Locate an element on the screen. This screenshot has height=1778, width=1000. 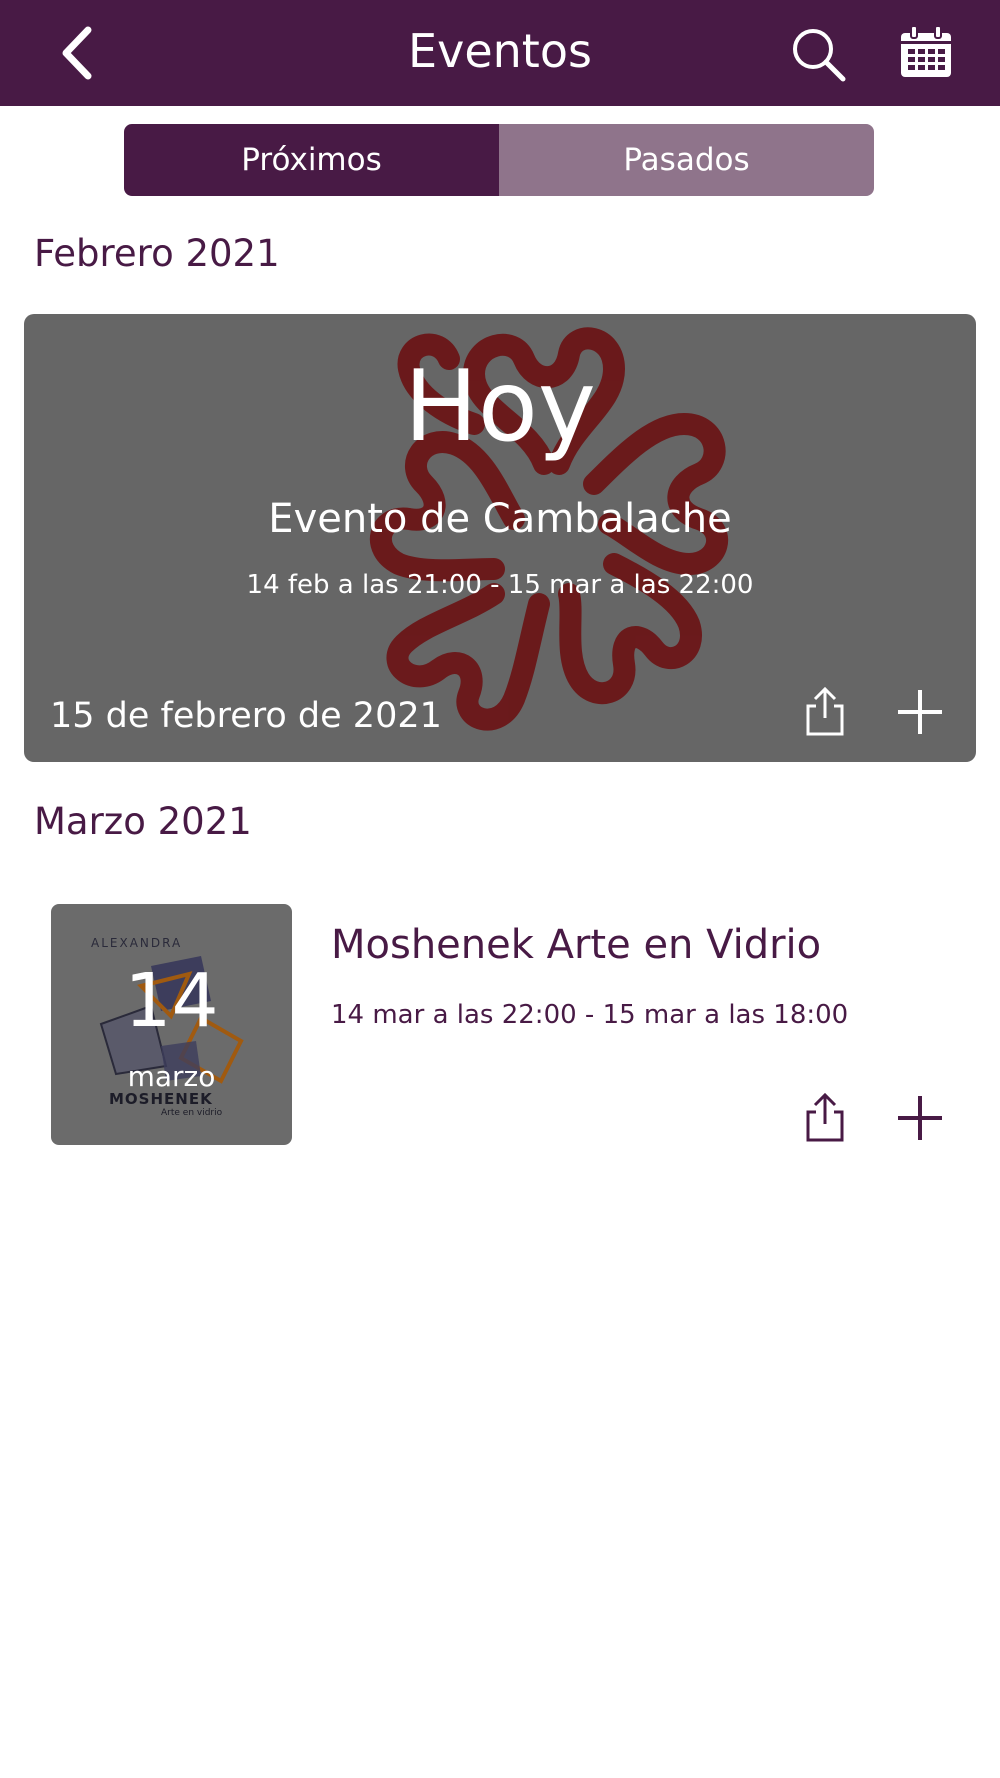
event-title: Moshenek Arte en Vidrio is located at coordinates (576, 945).